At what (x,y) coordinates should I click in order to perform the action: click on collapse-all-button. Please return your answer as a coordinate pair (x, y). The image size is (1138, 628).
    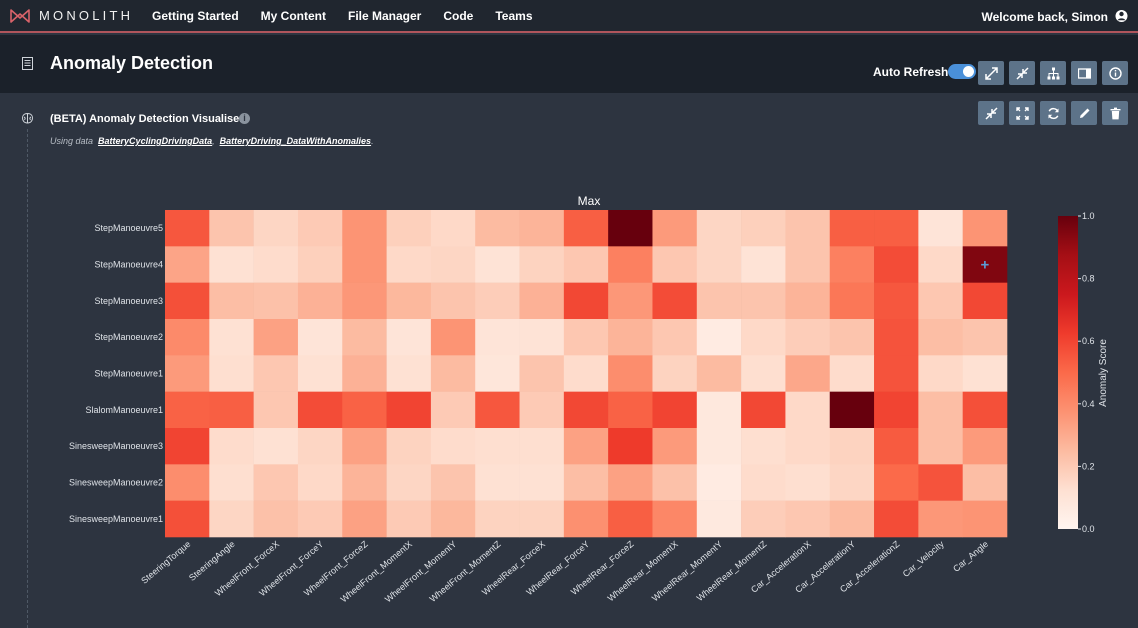
    Looking at the image, I should click on (1022, 73).